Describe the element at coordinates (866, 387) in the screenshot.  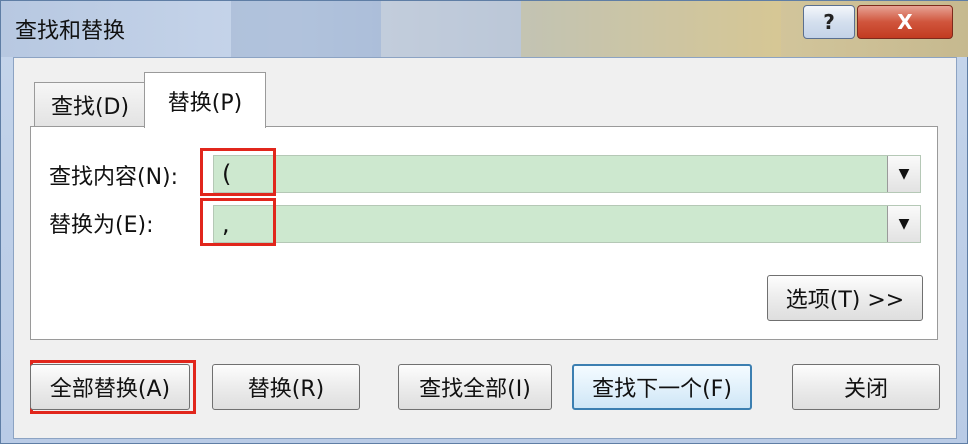
I see `close-button: 关闭` at that location.